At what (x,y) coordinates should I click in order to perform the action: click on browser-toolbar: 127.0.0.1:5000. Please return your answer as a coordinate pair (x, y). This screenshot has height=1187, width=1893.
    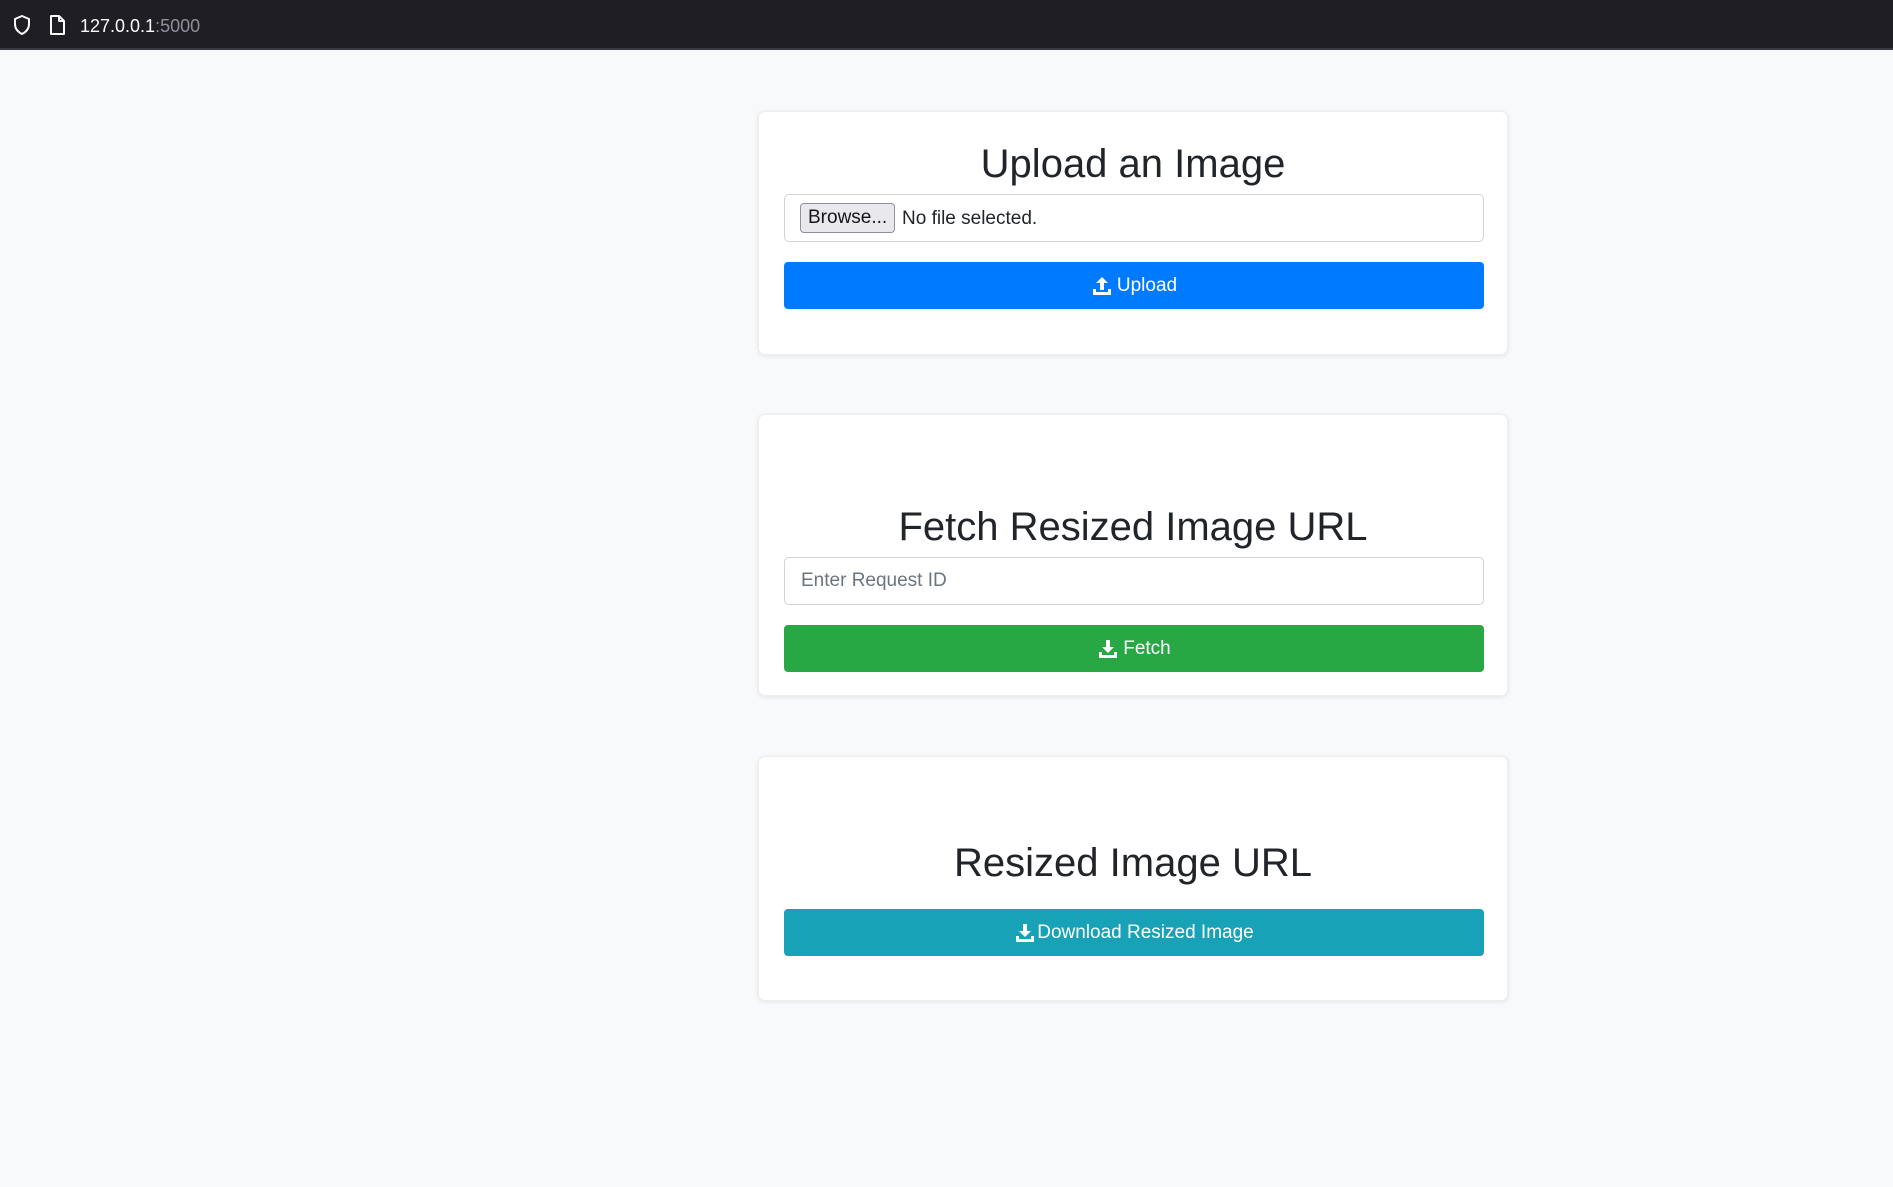
    Looking at the image, I should click on (946, 25).